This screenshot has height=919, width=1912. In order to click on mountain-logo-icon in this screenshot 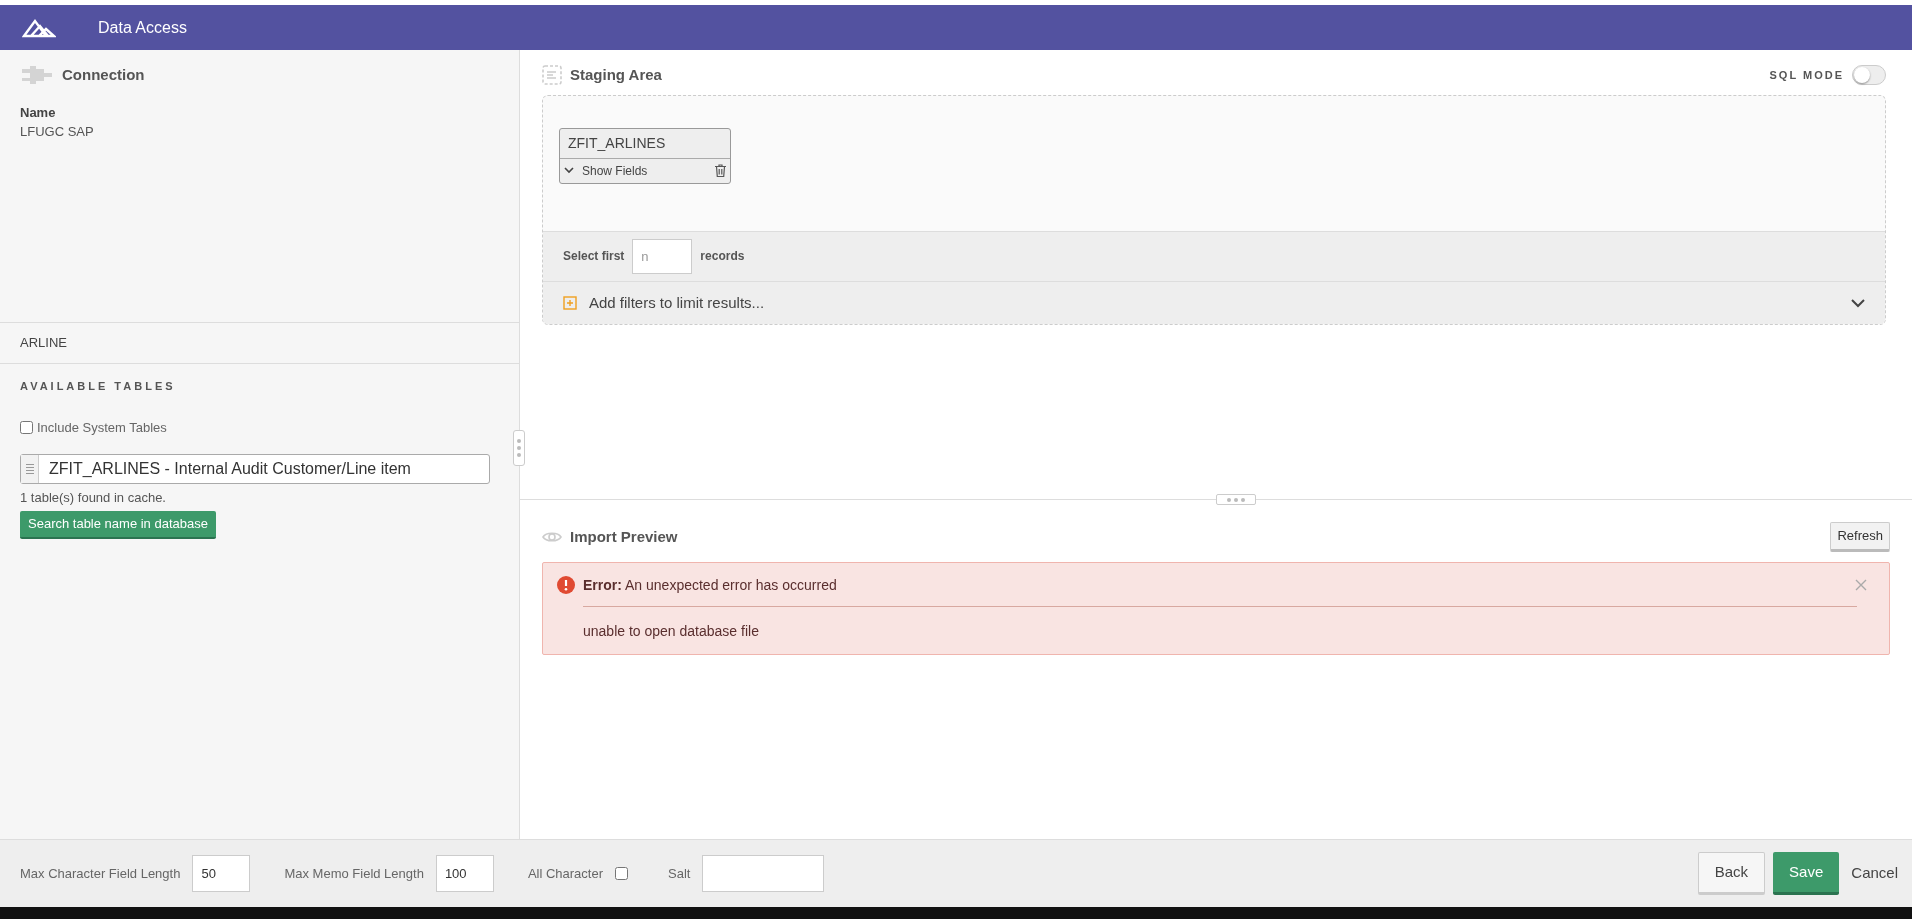, I will do `click(39, 27)`.